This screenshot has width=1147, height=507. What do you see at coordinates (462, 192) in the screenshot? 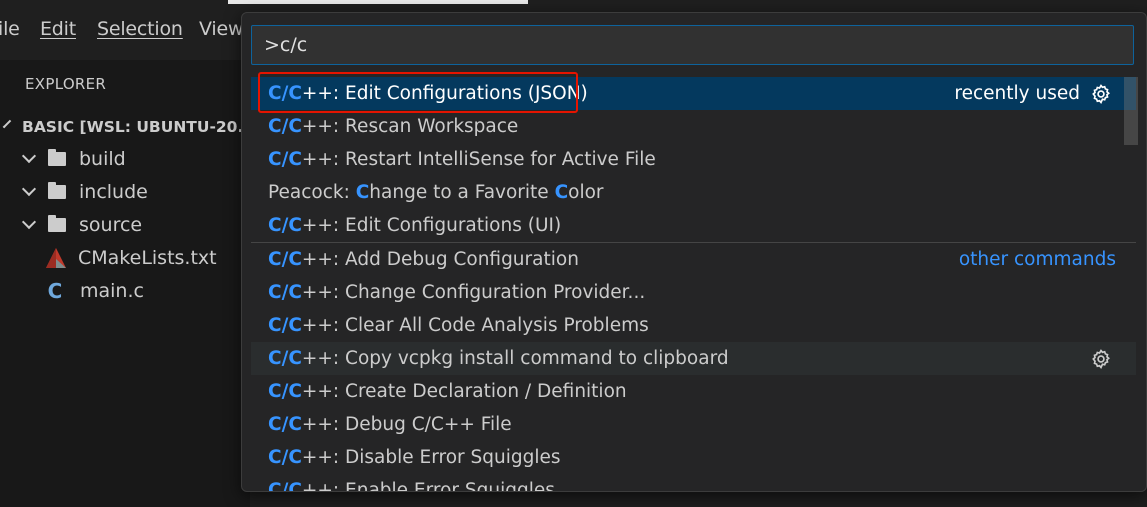
I see `command-text: hange to a Favorite` at bounding box center [462, 192].